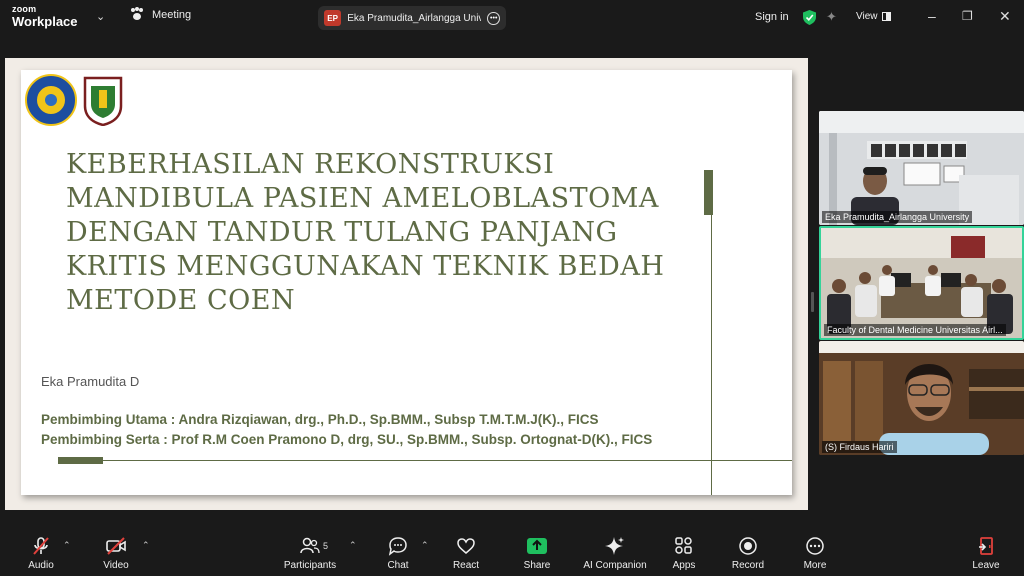  I want to click on participants-label: Participants, so click(310, 565).